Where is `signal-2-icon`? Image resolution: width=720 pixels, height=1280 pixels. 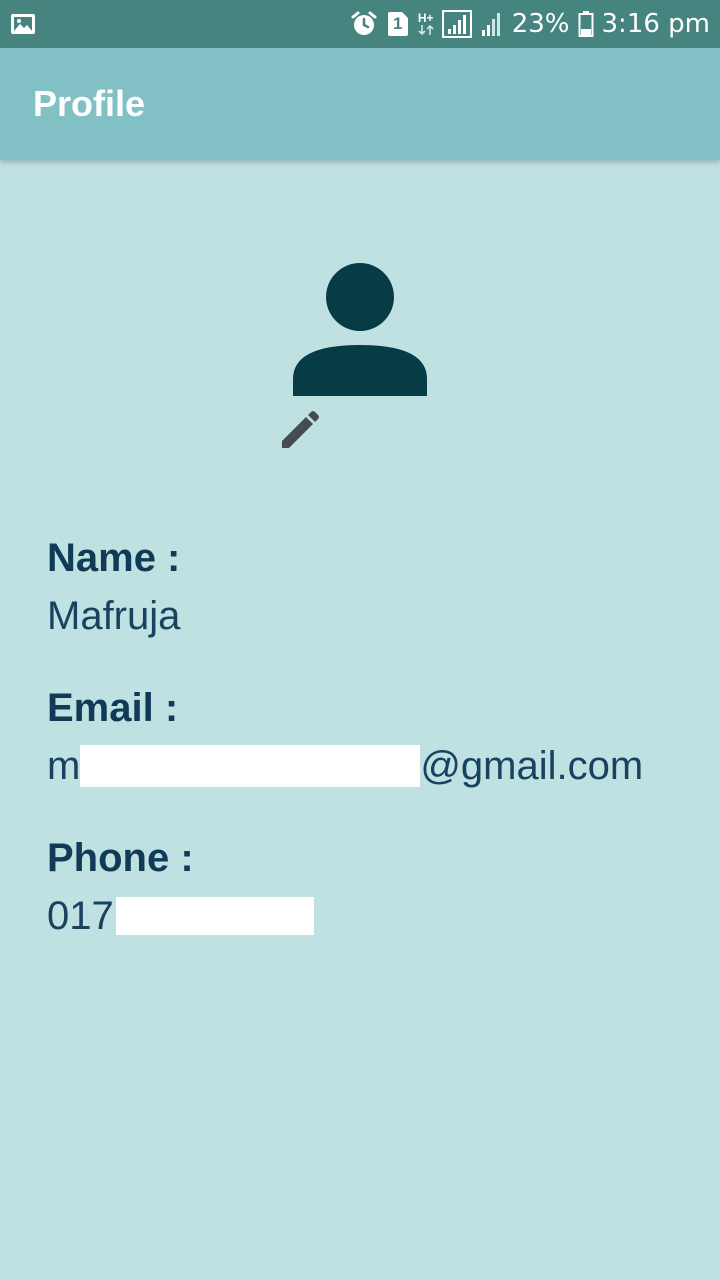
signal-2-icon is located at coordinates (492, 24).